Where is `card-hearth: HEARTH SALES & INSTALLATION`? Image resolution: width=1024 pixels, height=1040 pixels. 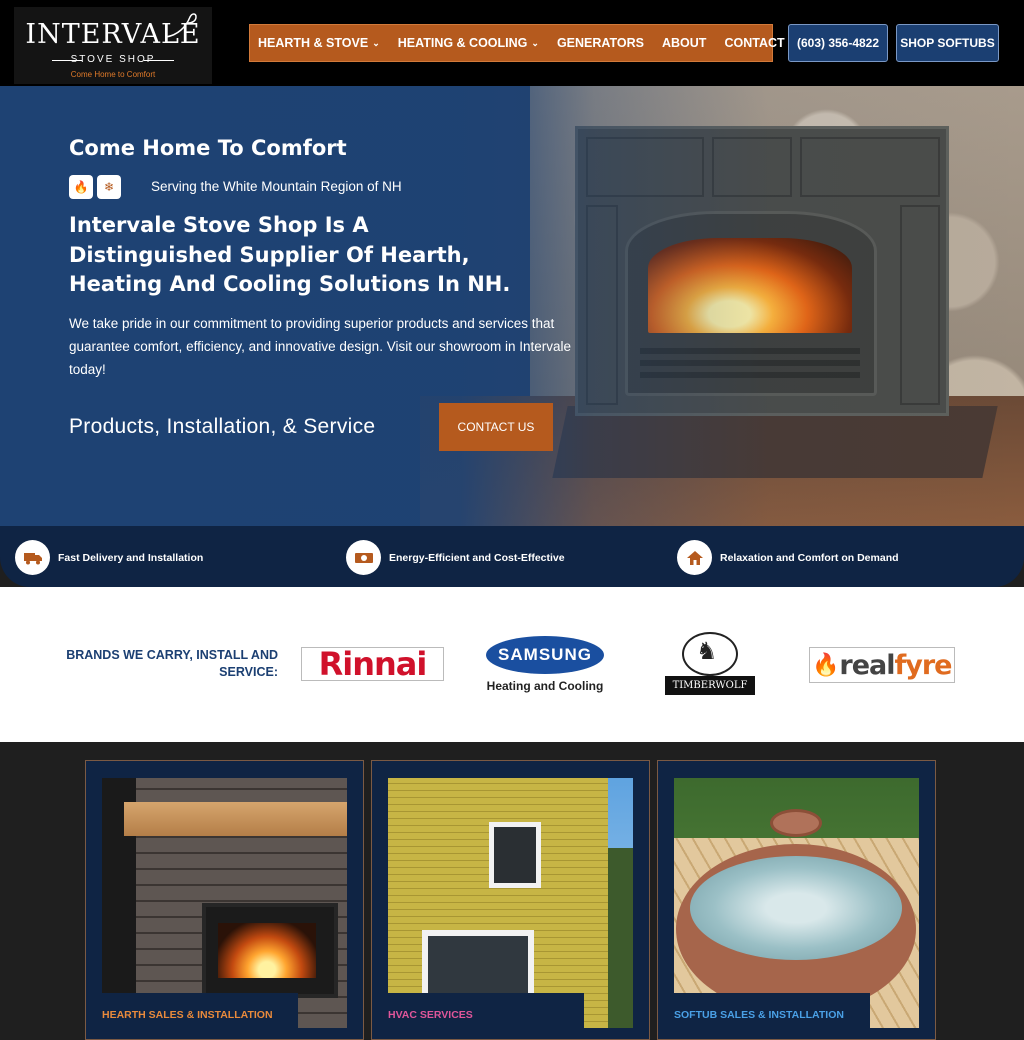 card-hearth: HEARTH SALES & INSTALLATION is located at coordinates (224, 900).